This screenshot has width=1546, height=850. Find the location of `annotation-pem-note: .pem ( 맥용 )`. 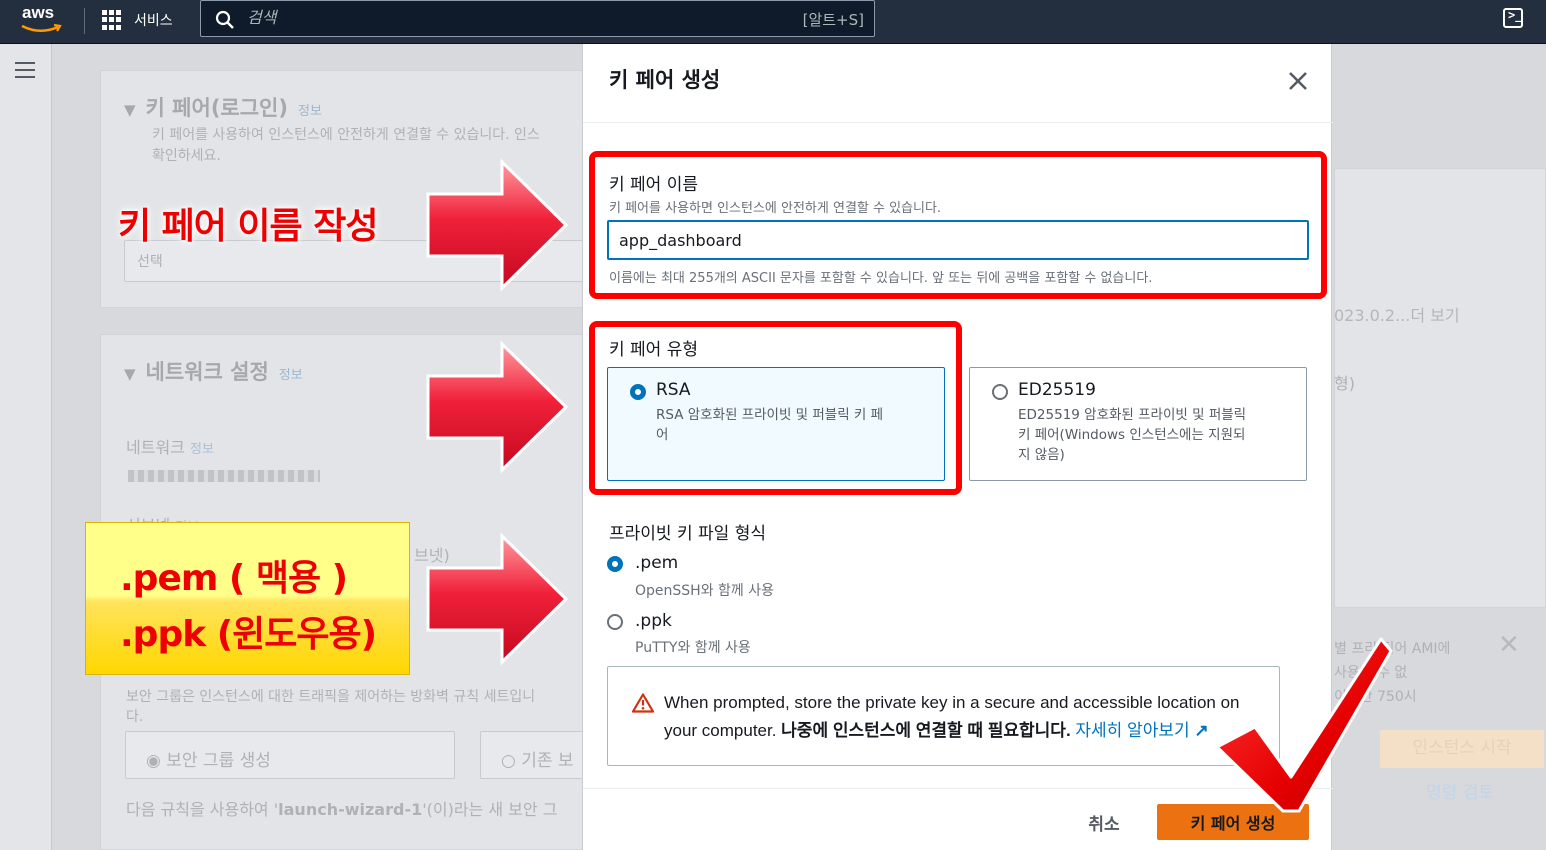

annotation-pem-note: .pem ( 맥용 ) is located at coordinates (234, 578).